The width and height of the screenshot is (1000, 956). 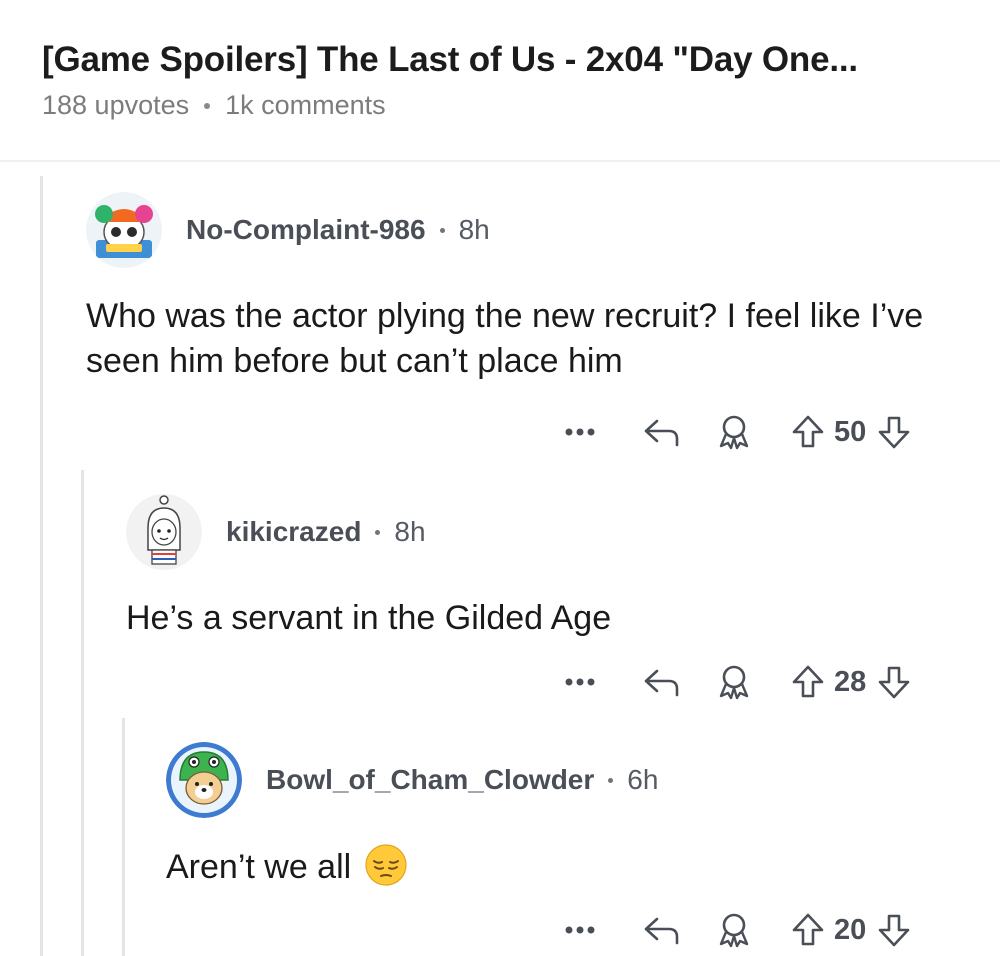 I want to click on comment-header: No-Complaint-986 8h, so click(x=526, y=230).